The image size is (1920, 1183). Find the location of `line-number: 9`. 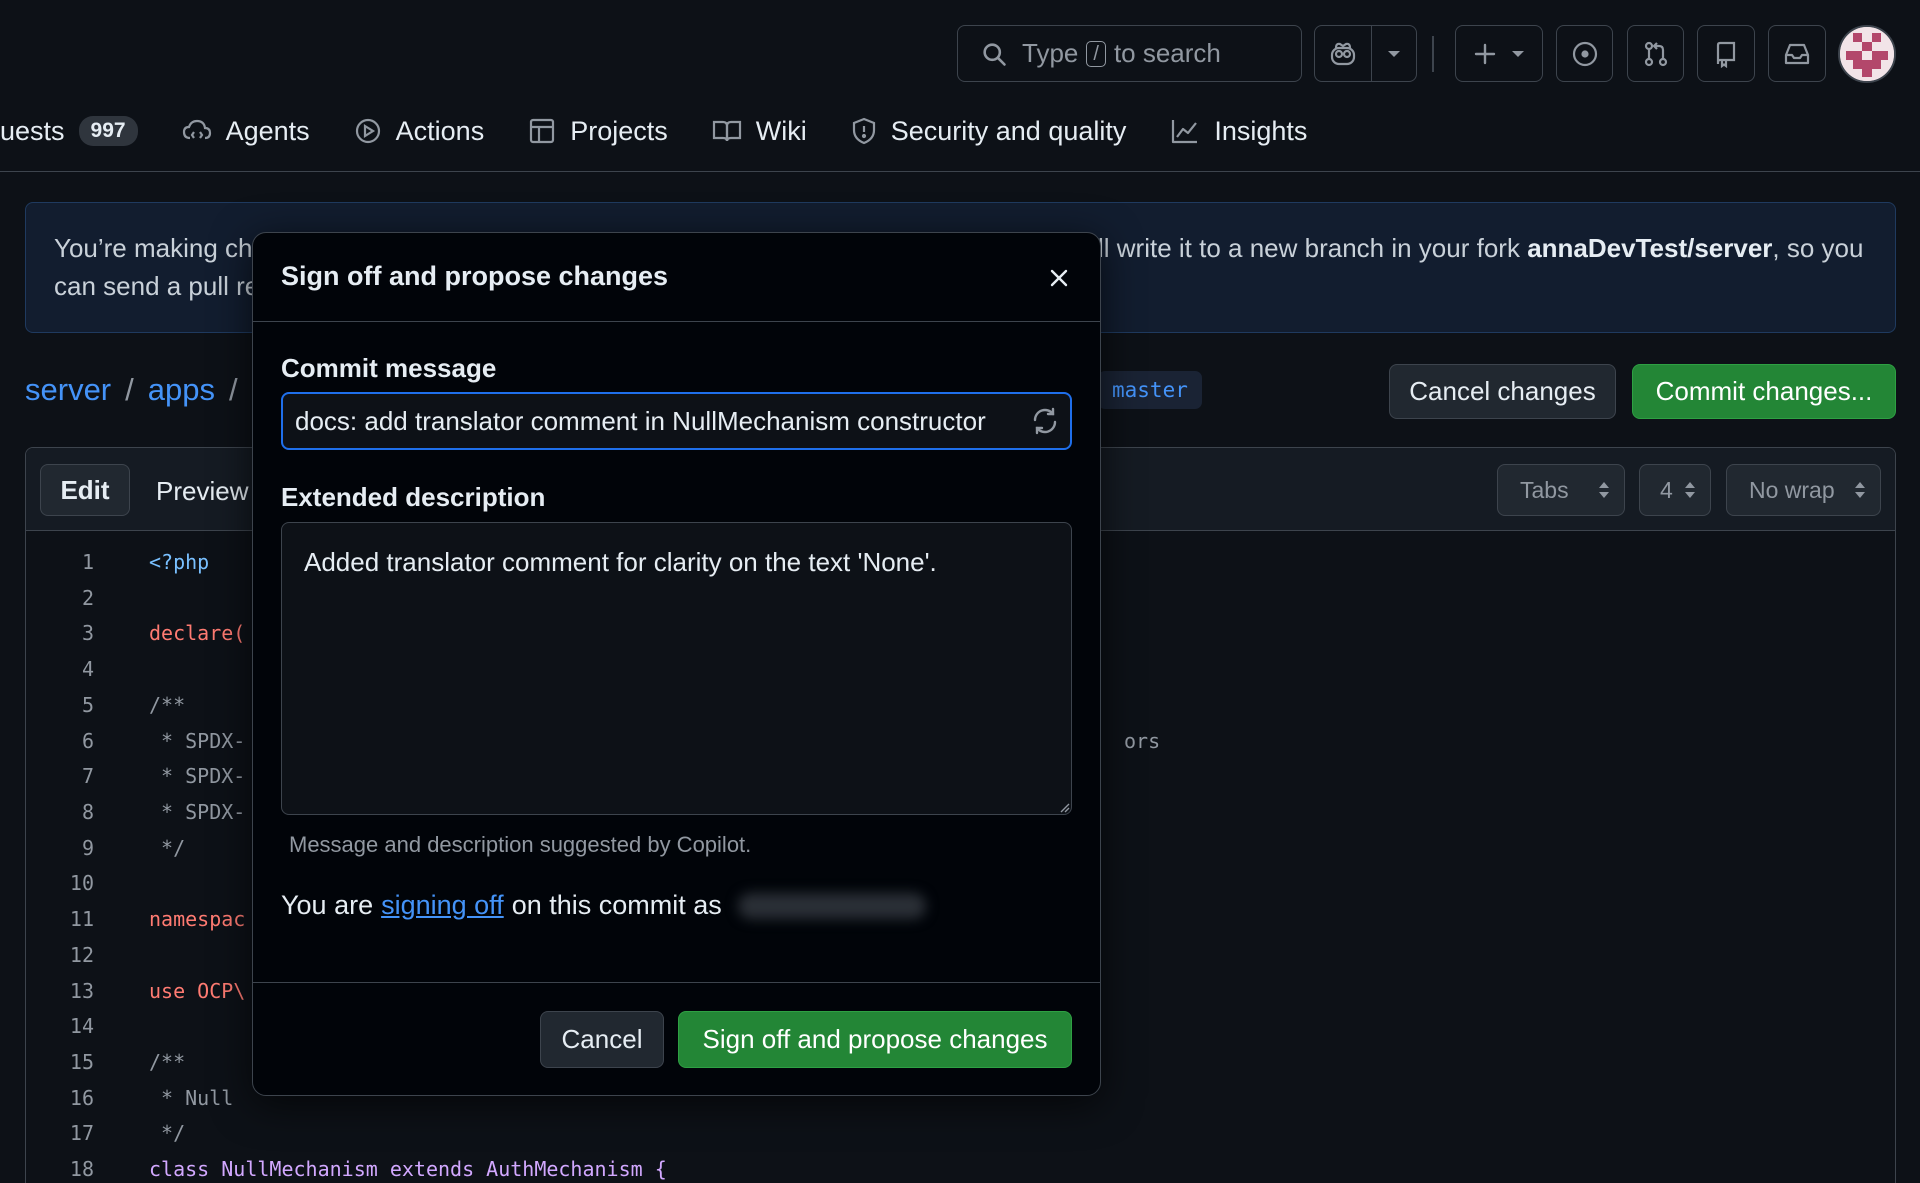

line-number: 9 is located at coordinates (87, 848).